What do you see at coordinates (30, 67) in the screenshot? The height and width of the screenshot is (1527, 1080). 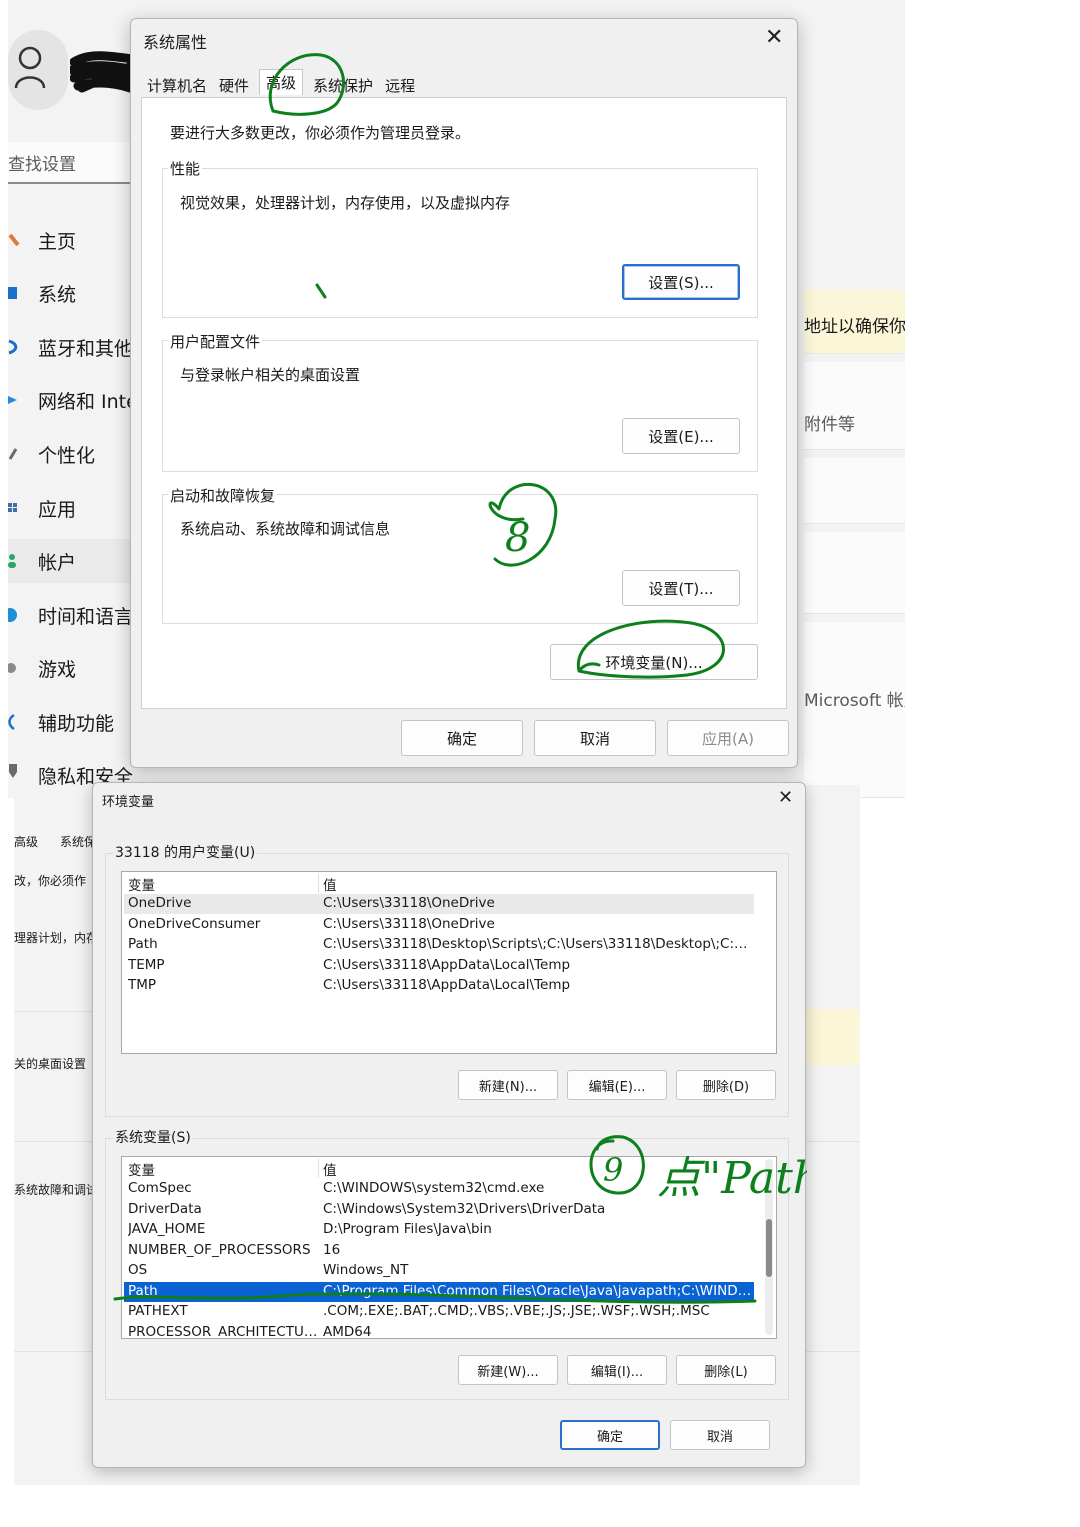 I see `user-icon` at bounding box center [30, 67].